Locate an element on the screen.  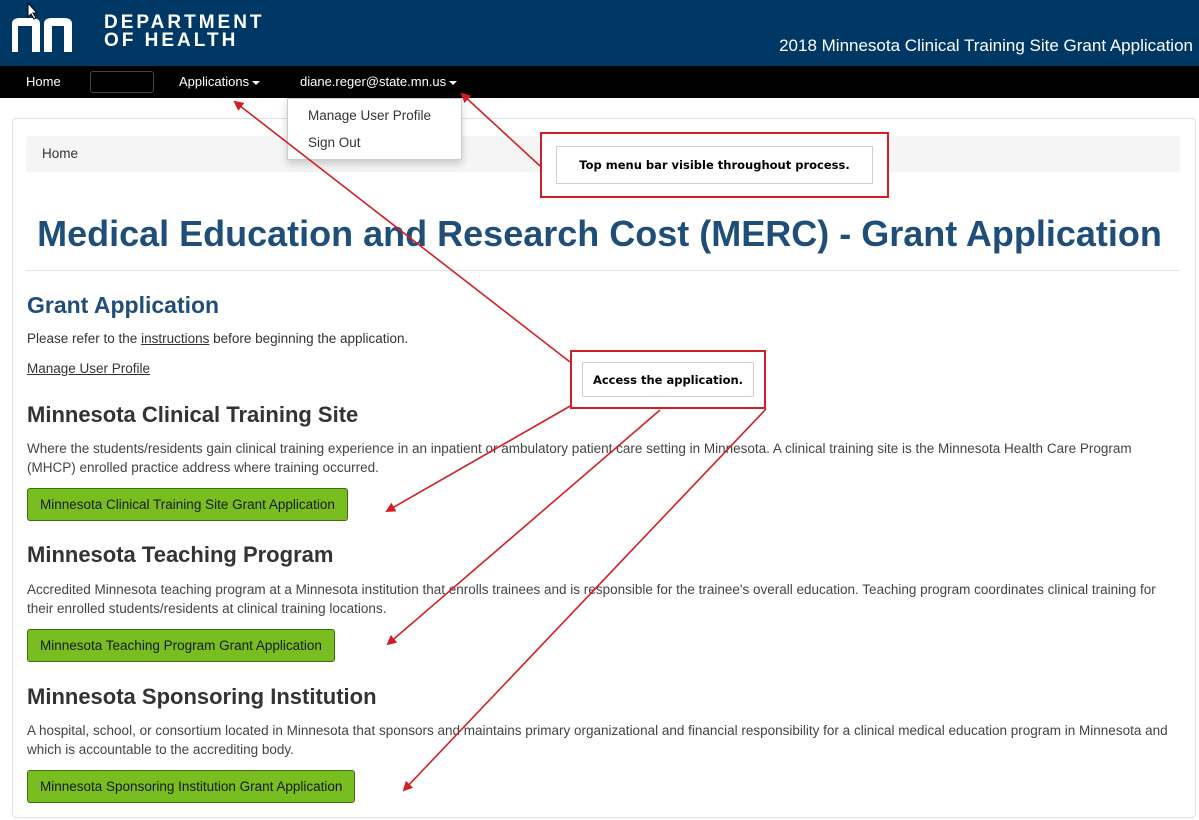
annotation-callout-access: Access the application. is located at coordinates (668, 379).